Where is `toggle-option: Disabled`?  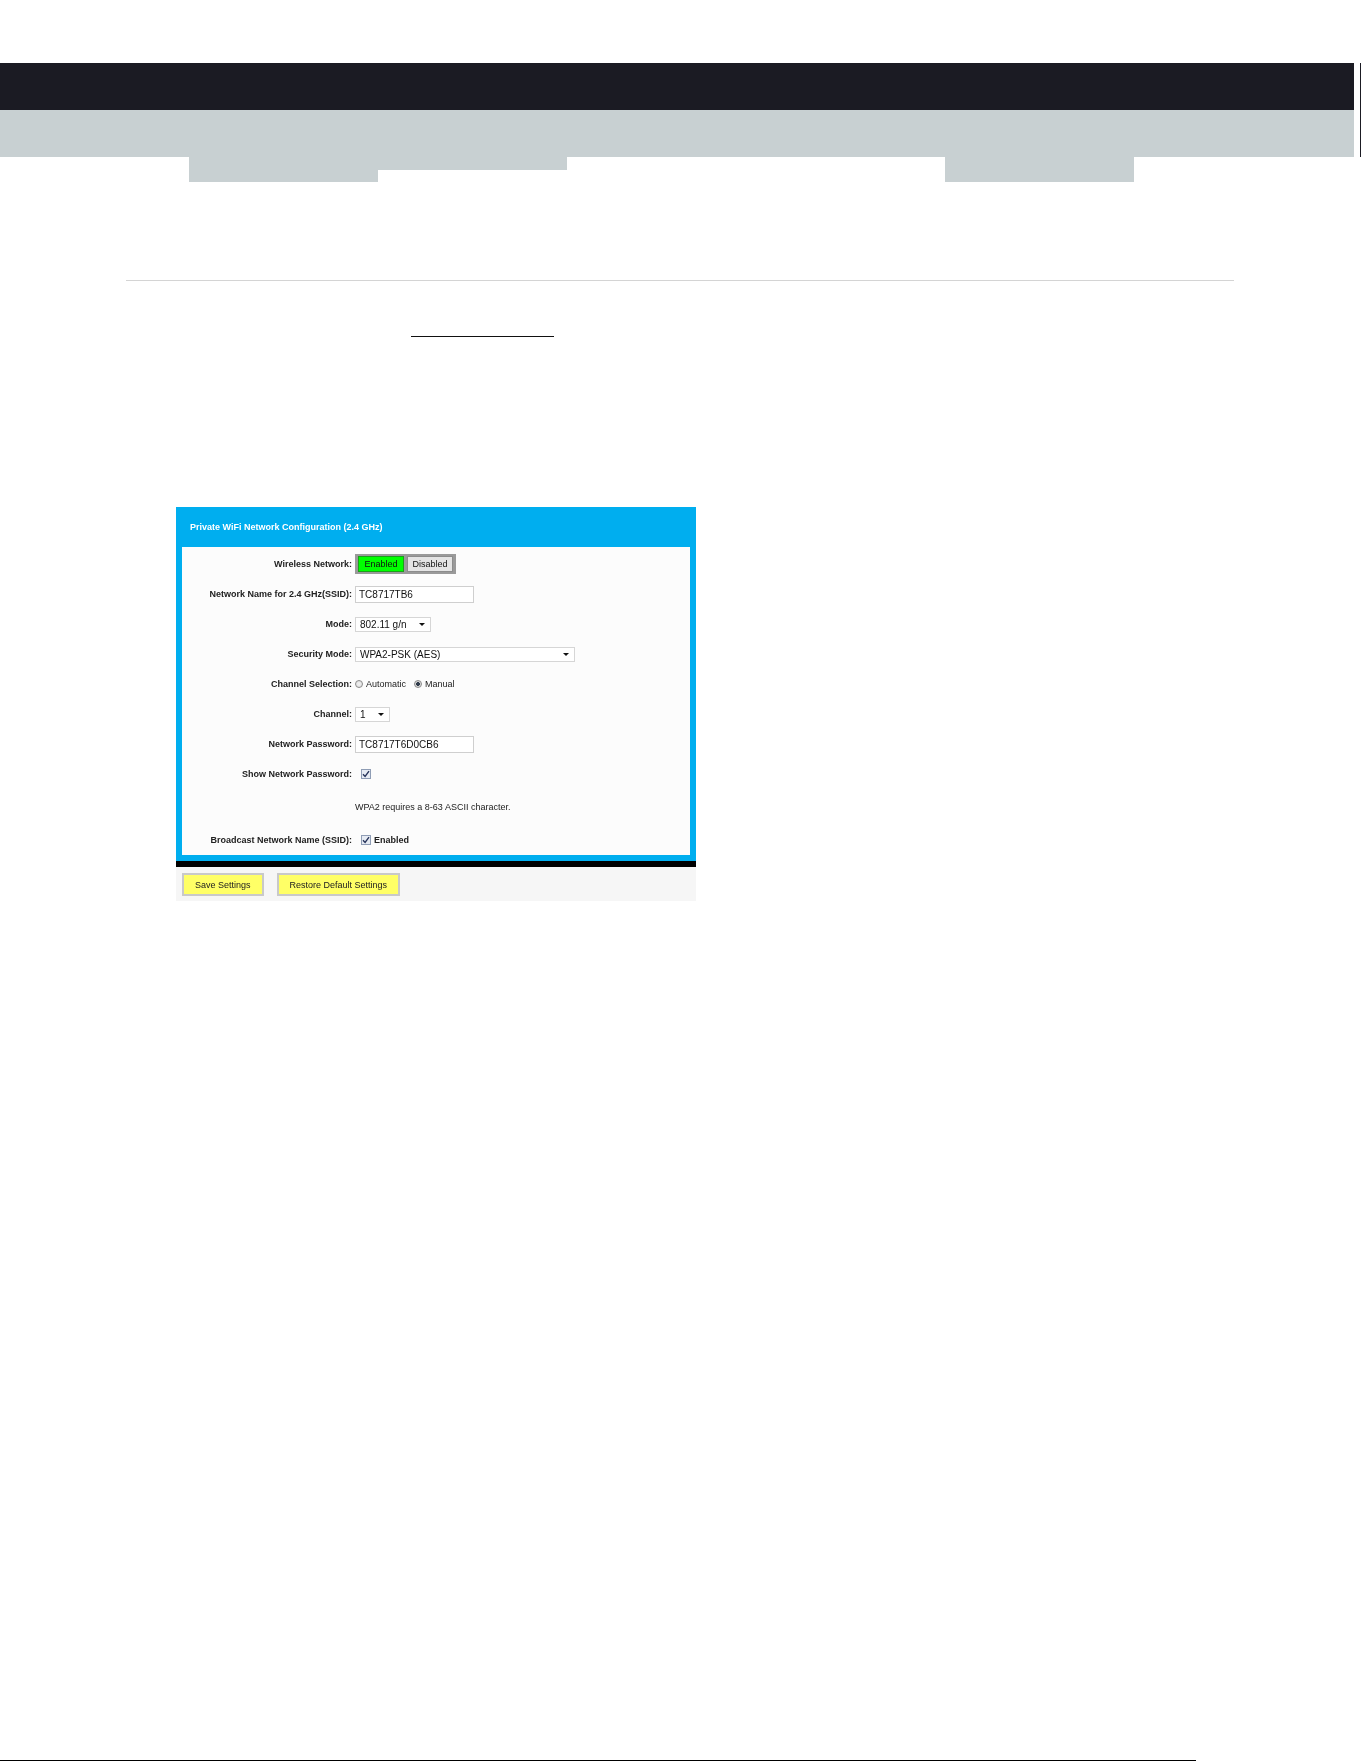 toggle-option: Disabled is located at coordinates (430, 564).